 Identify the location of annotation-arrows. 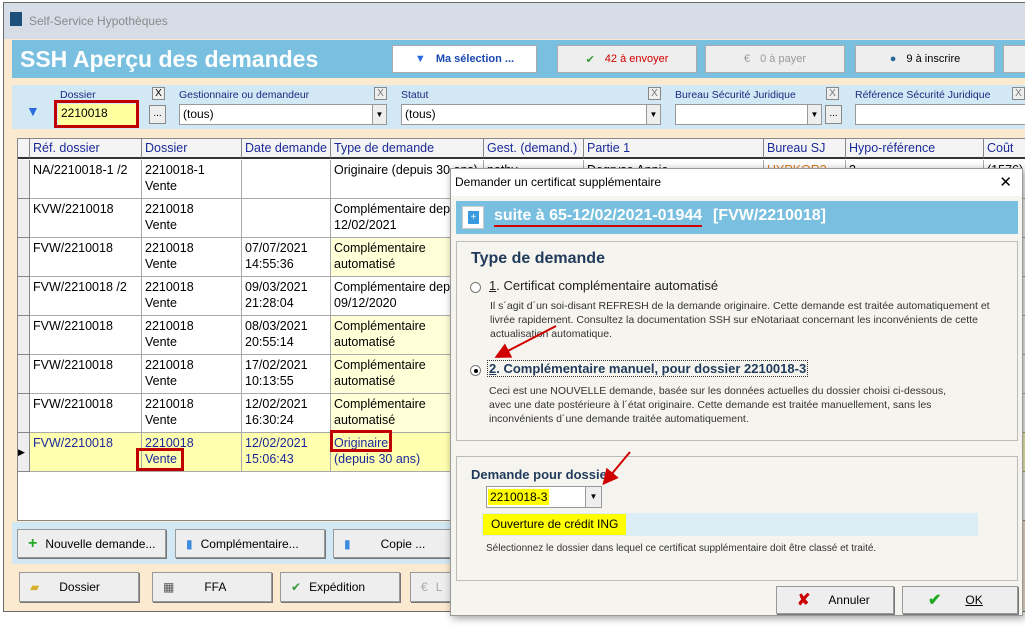
(562, 405).